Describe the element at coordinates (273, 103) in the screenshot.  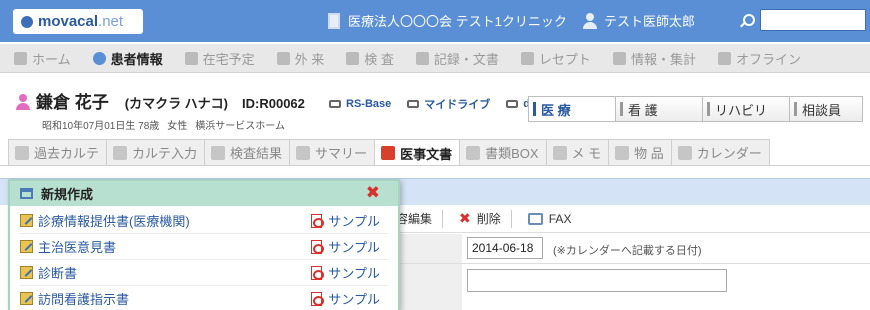
I see `patient-id: ID:R00062` at that location.